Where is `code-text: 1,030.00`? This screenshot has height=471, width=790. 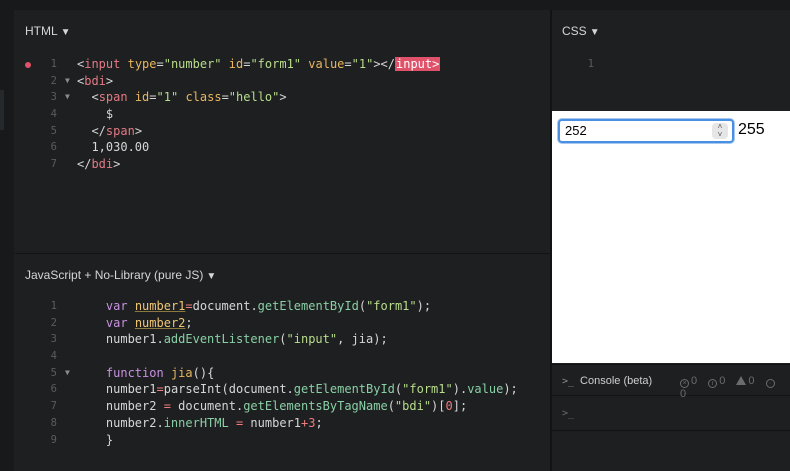 code-text: 1,030.00 is located at coordinates (113, 147).